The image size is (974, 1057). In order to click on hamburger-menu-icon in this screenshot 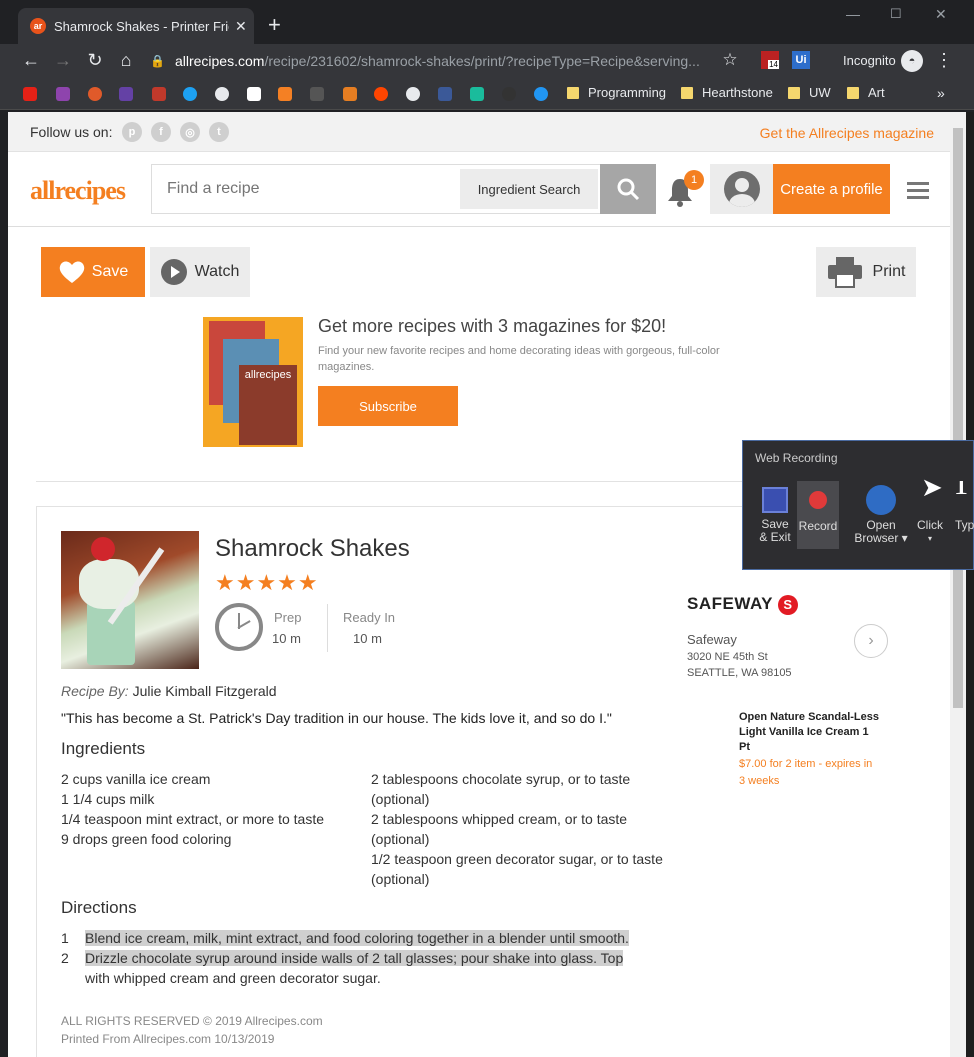, I will do `click(918, 192)`.